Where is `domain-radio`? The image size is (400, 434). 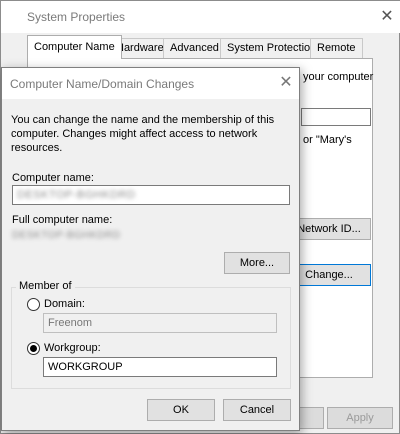 domain-radio is located at coordinates (33, 304).